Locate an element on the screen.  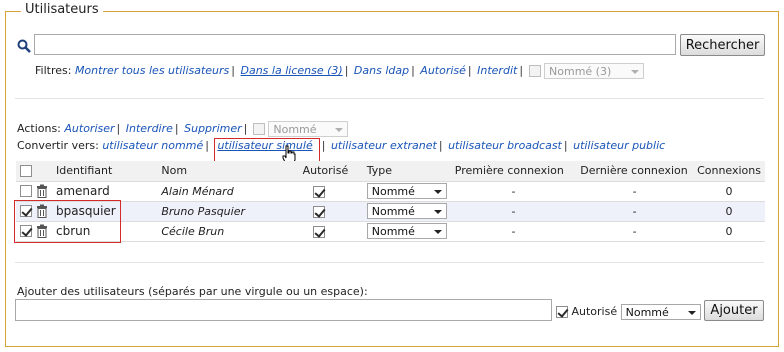
filter-type-dropdown: Nommé (3) is located at coordinates (594, 71).